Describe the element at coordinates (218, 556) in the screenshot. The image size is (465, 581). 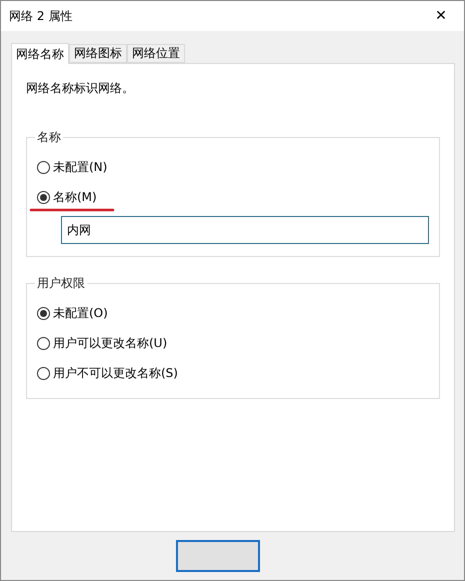
I see `default-button` at that location.